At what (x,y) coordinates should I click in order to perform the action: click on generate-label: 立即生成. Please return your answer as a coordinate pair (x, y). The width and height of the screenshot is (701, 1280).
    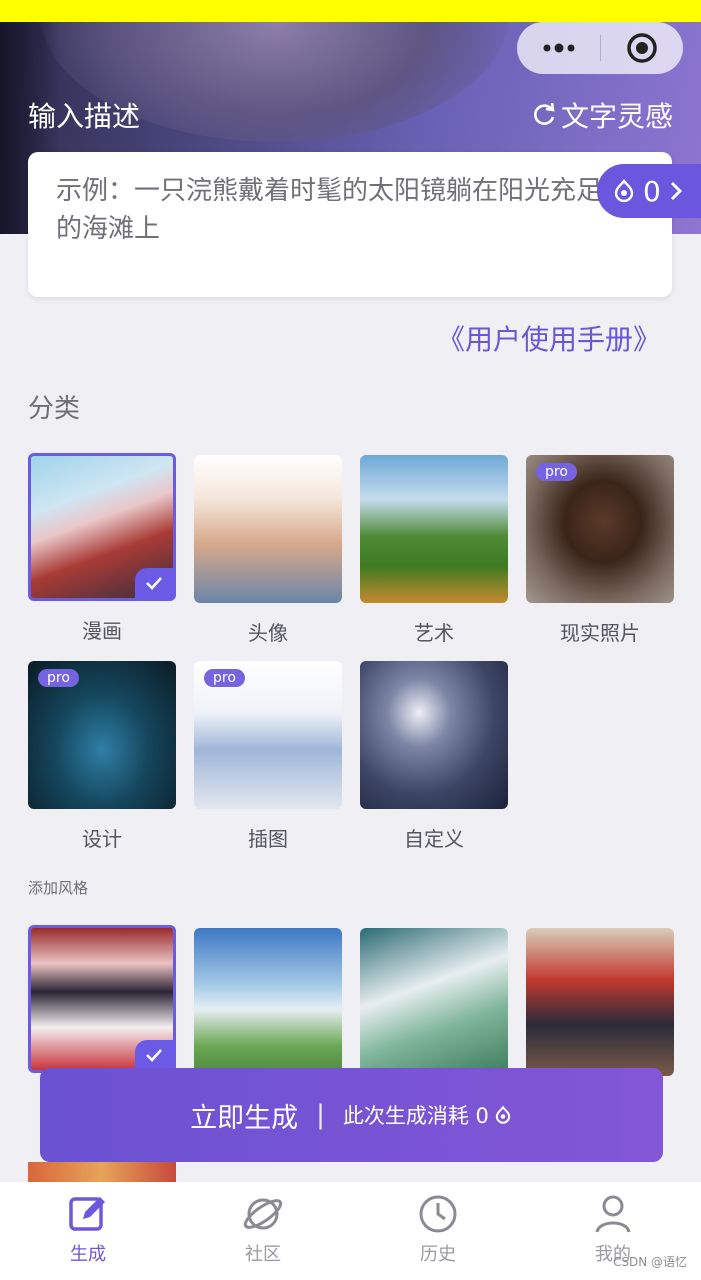
    Looking at the image, I should click on (244, 1118).